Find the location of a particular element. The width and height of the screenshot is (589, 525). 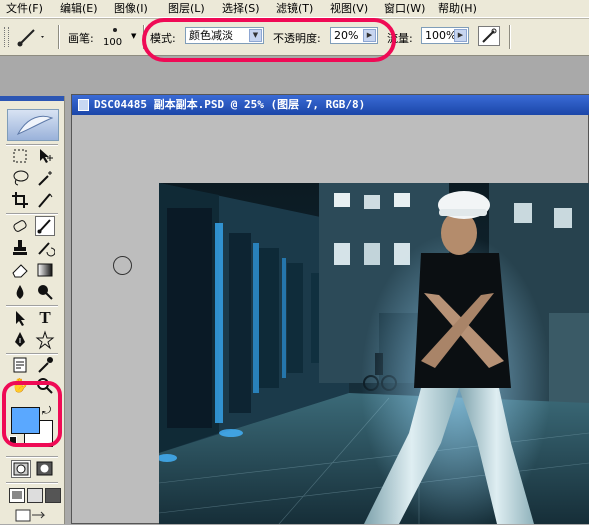

clone-stamp-icon is located at coordinates (20, 248).